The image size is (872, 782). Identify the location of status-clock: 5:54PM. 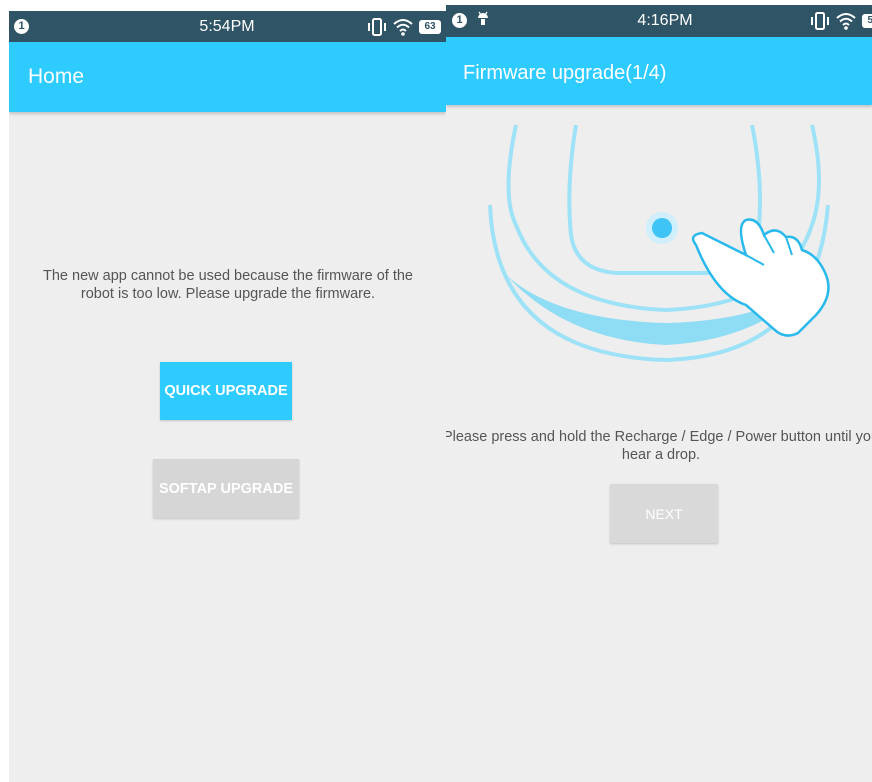
(227, 26).